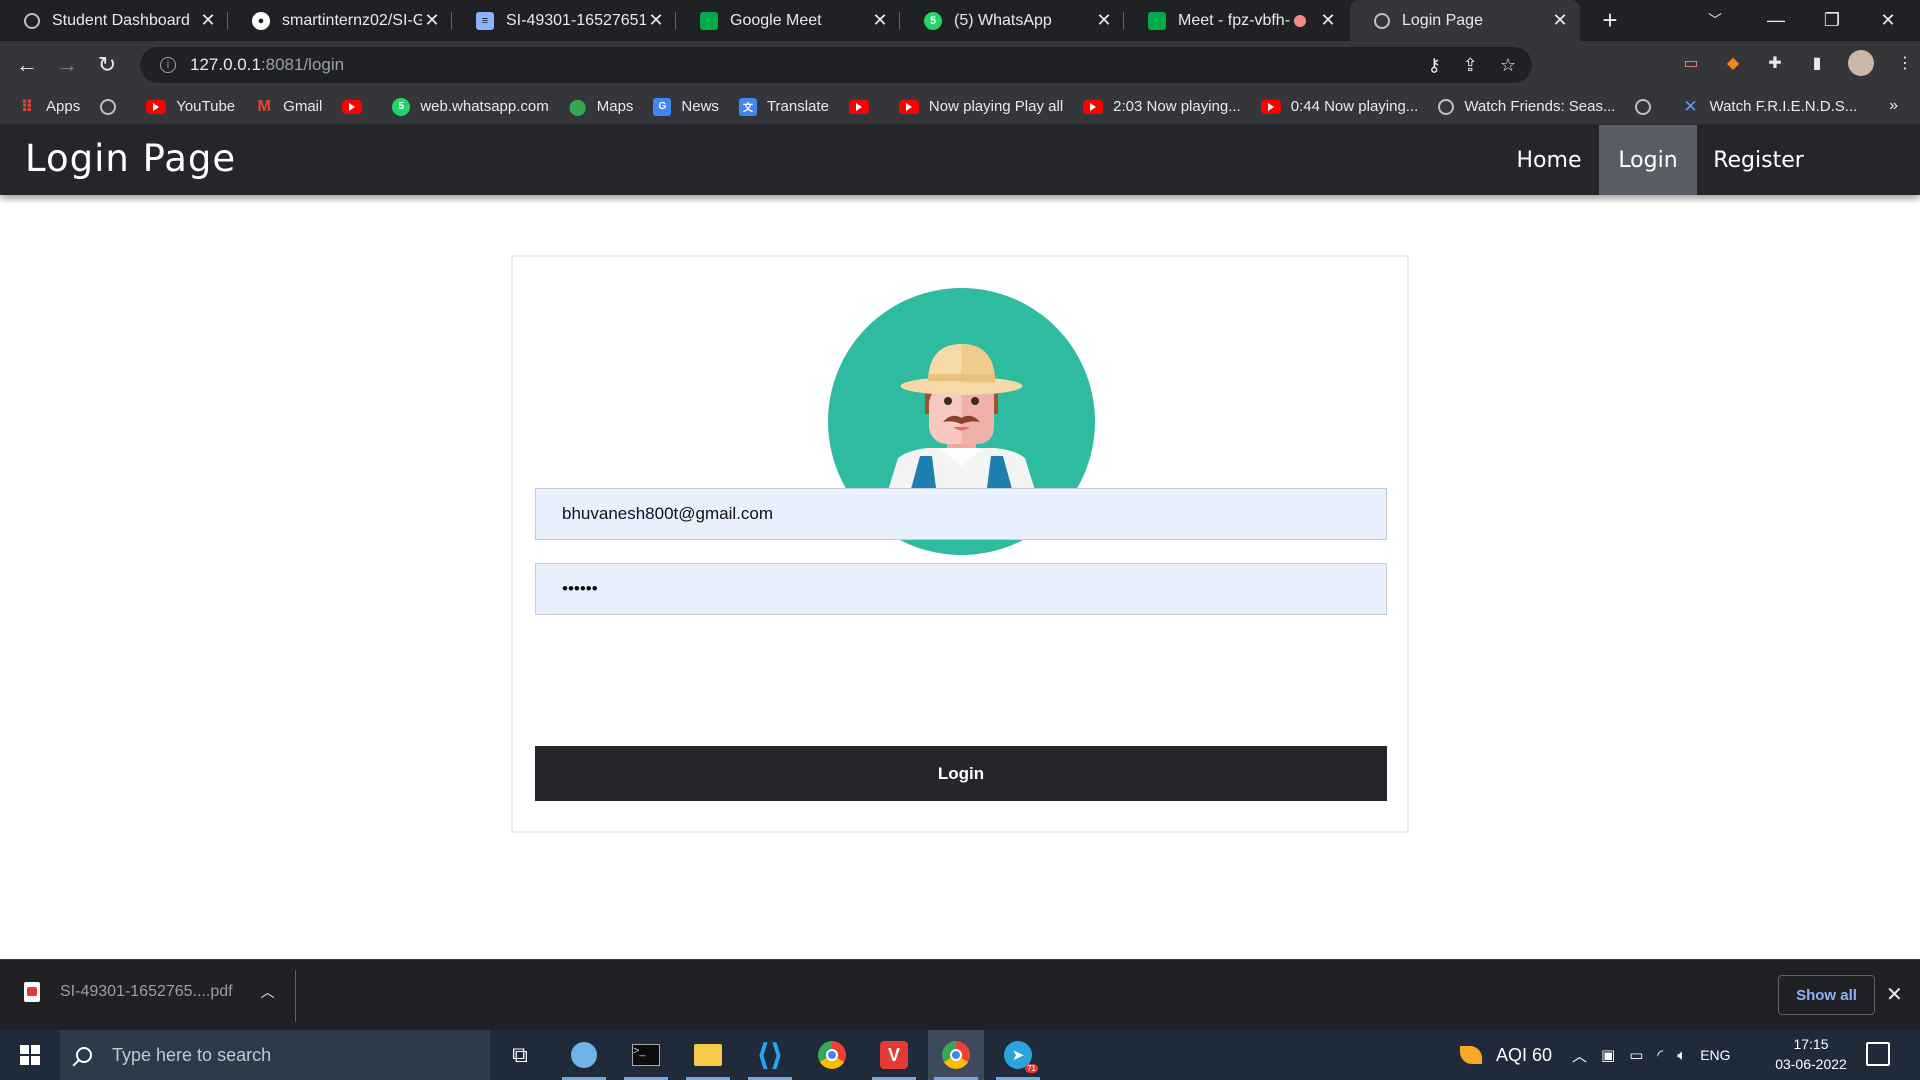  Describe the element at coordinates (1506, 1055) in the screenshot. I see `weather-widget: AQI 60` at that location.